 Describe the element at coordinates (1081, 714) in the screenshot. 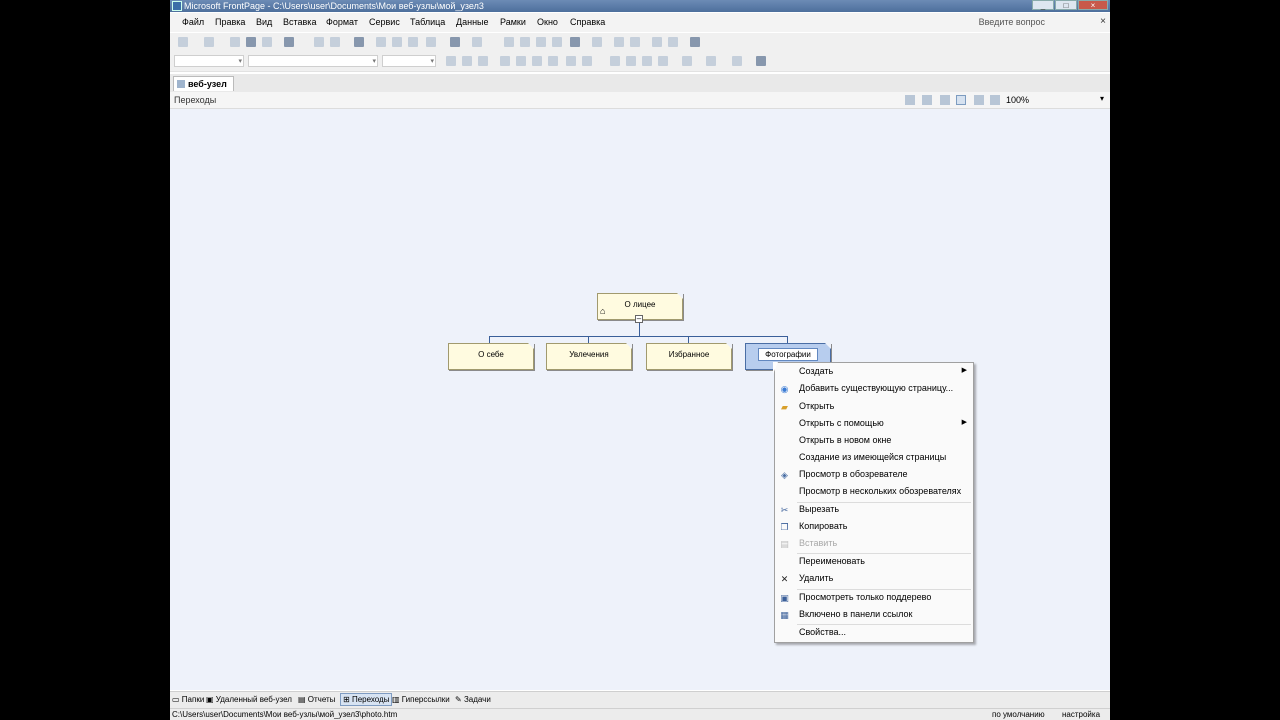

I see `status-custom: настройка` at that location.